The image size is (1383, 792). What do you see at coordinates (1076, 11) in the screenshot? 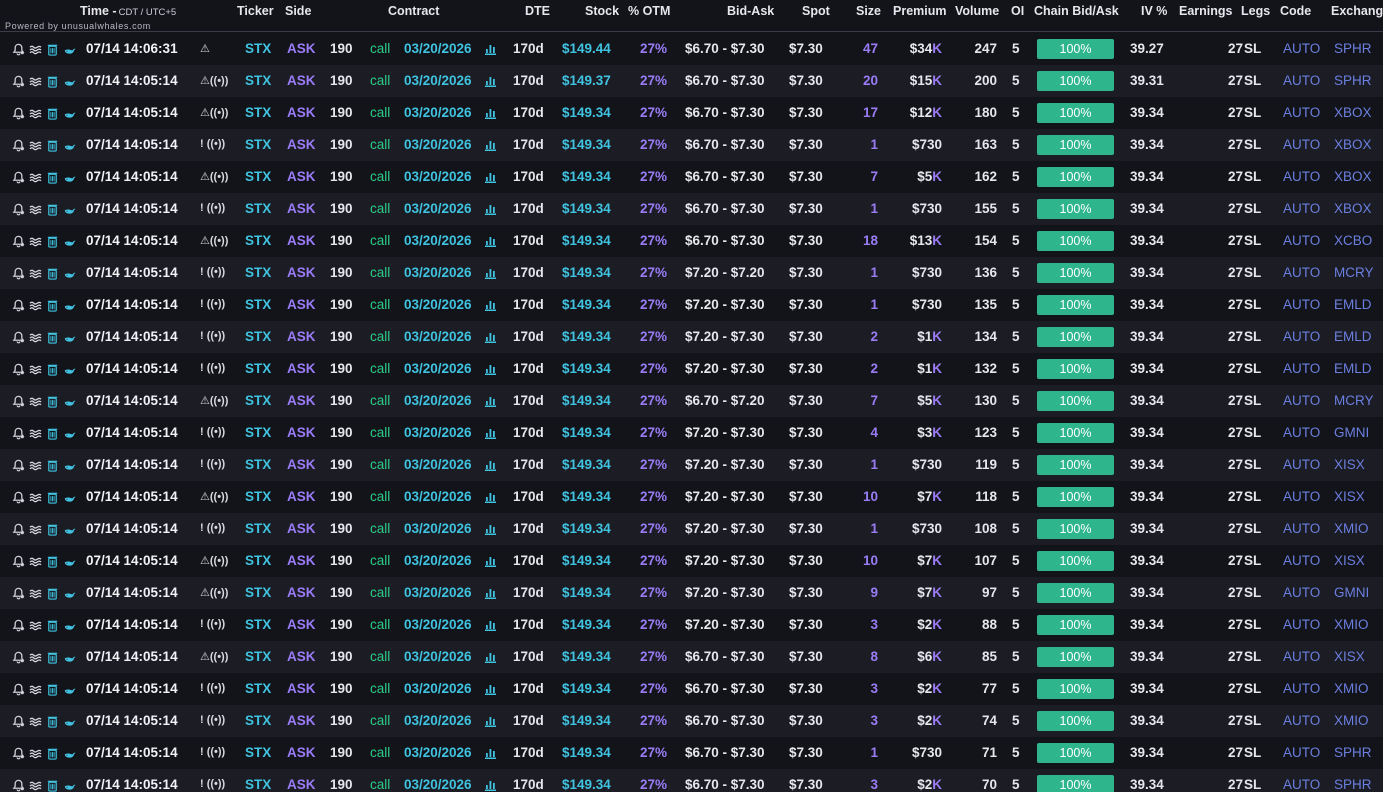
I see `header-chain-bid-ask: Chain Bid/Ask` at bounding box center [1076, 11].